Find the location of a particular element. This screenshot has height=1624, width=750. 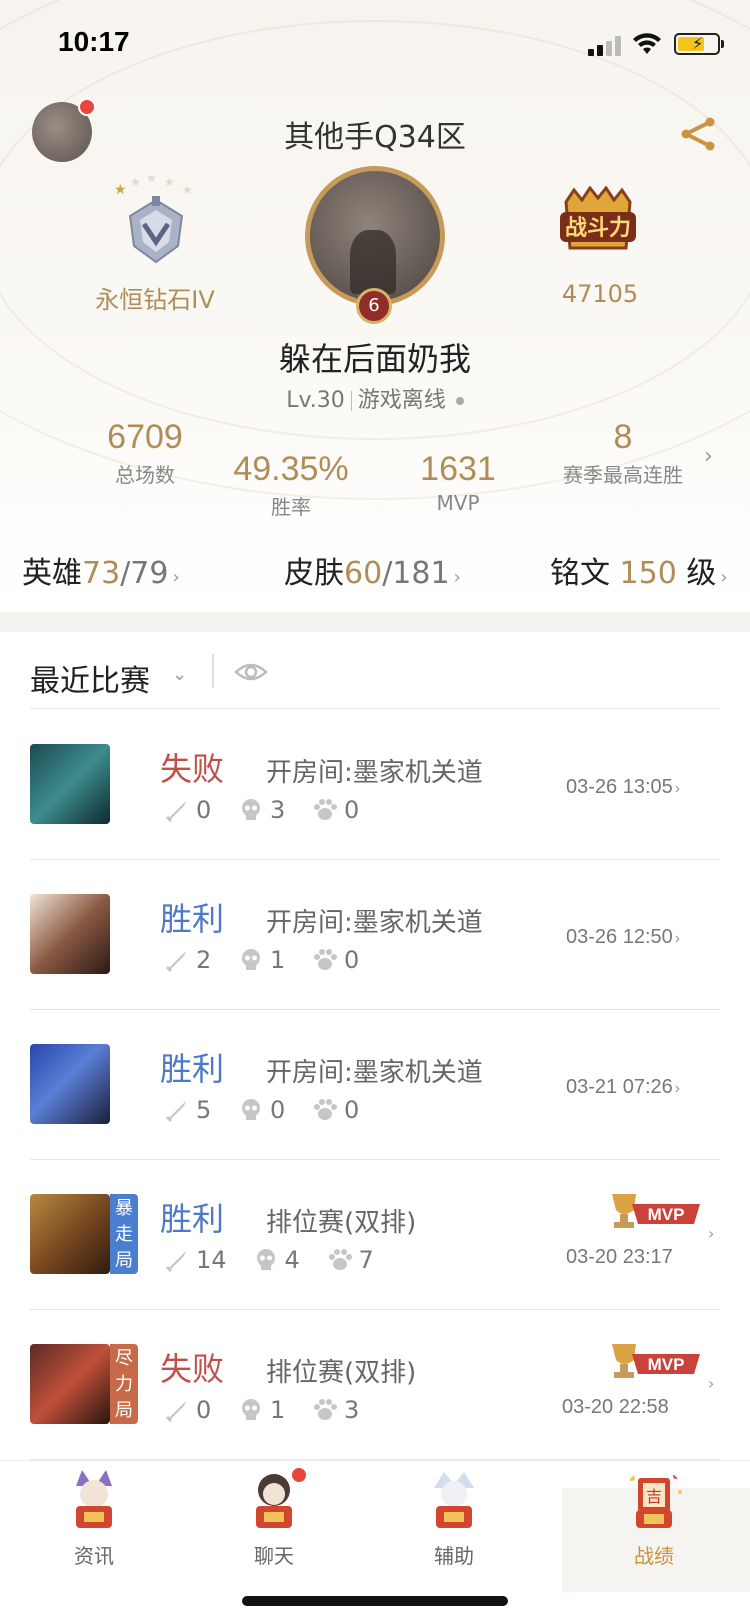

skins-count: 皮肤60/181 › is located at coordinates (372, 570).